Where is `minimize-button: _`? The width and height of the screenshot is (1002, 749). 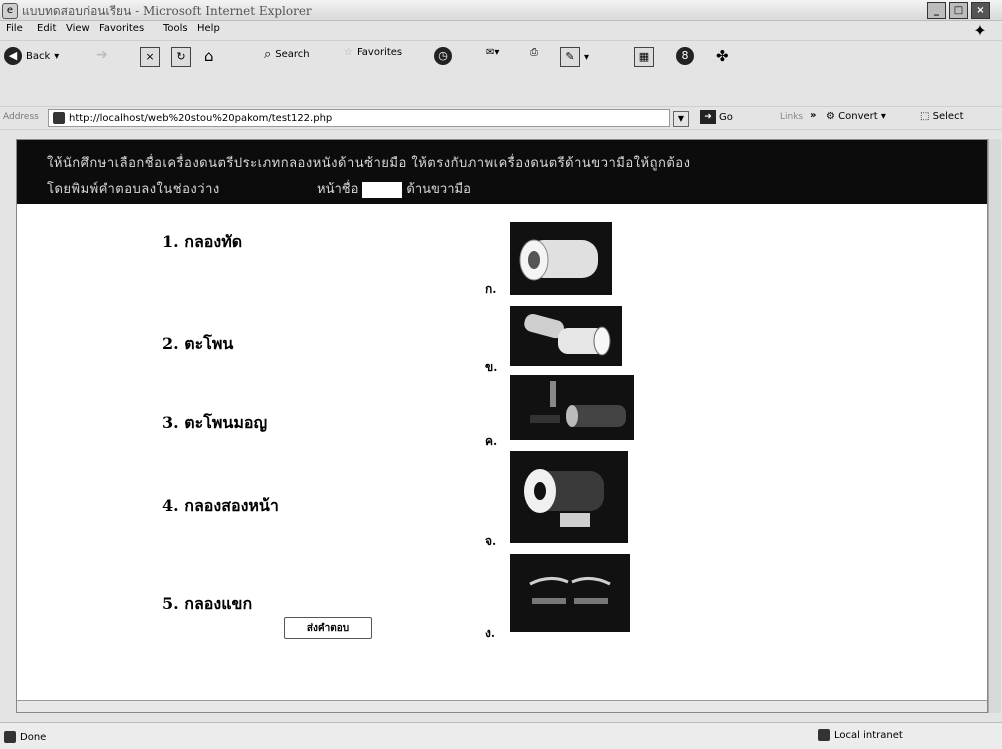
minimize-button: _ is located at coordinates (936, 10).